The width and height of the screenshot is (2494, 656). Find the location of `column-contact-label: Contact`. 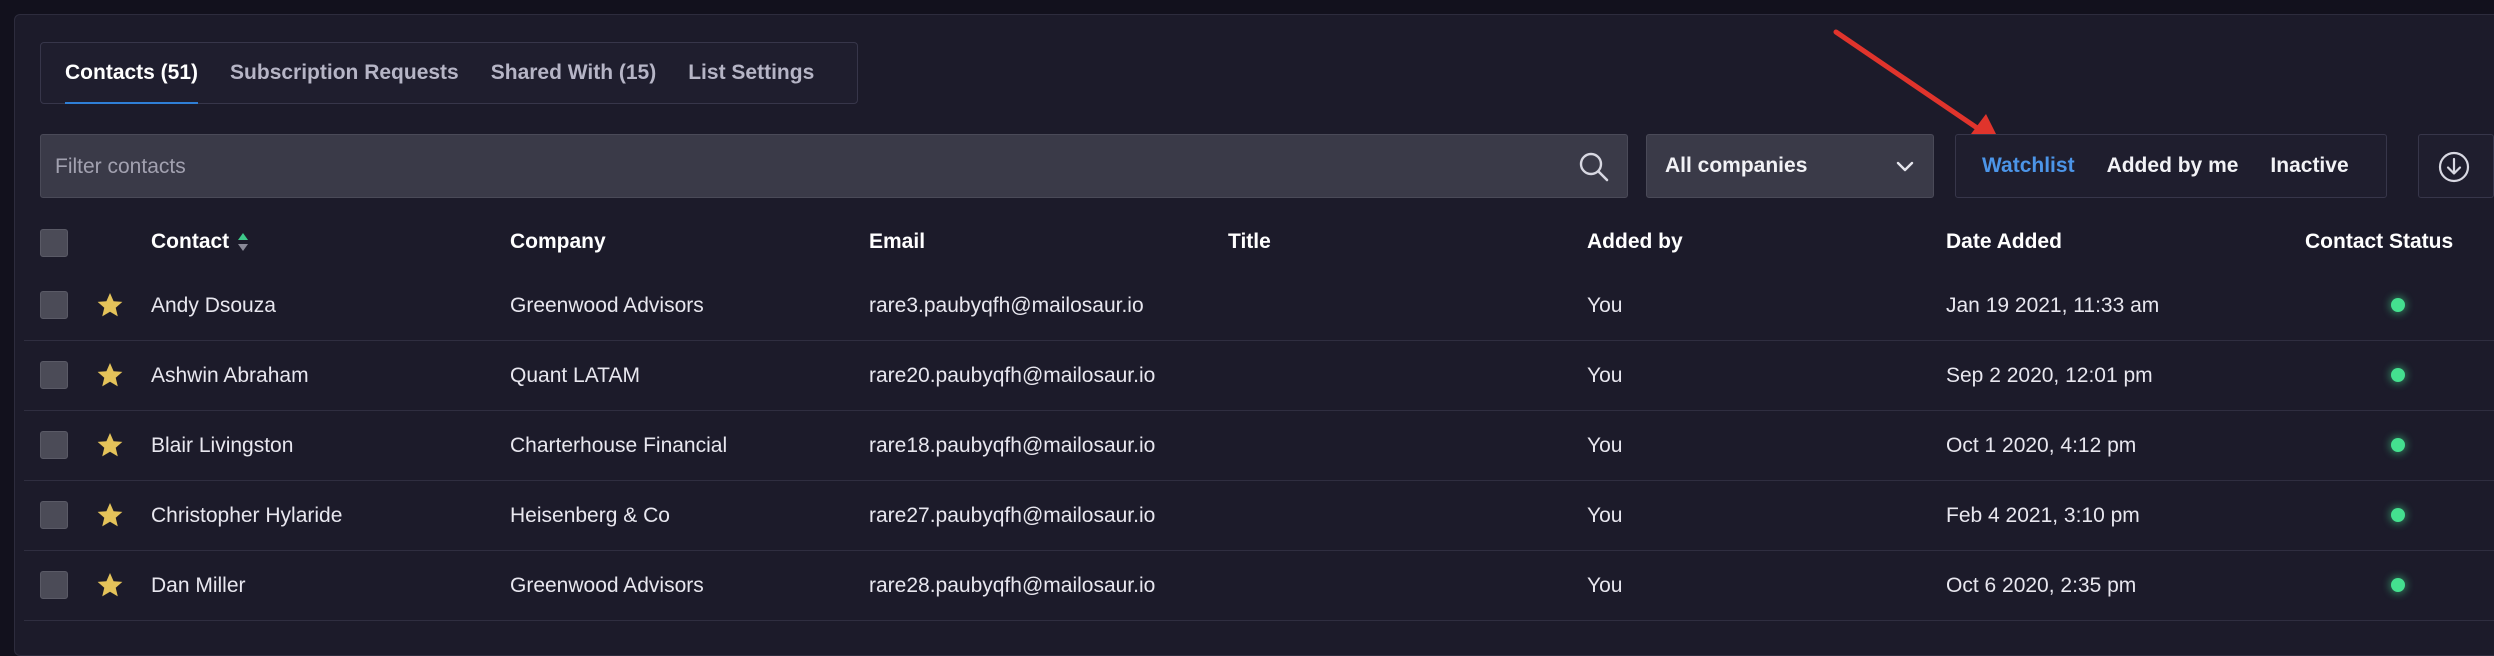

column-contact-label: Contact is located at coordinates (190, 241).